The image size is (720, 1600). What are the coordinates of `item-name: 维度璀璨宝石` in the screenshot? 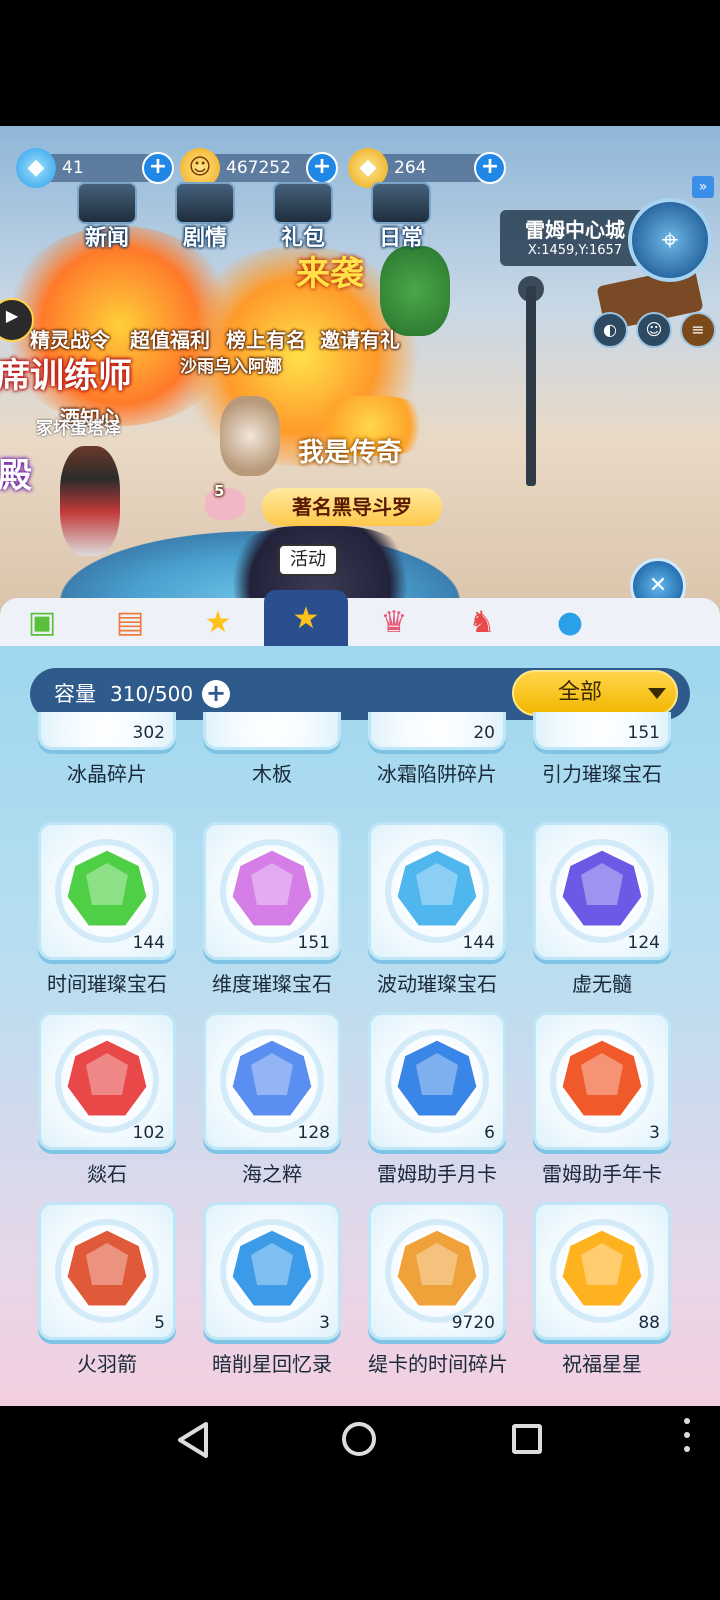 It's located at (272, 984).